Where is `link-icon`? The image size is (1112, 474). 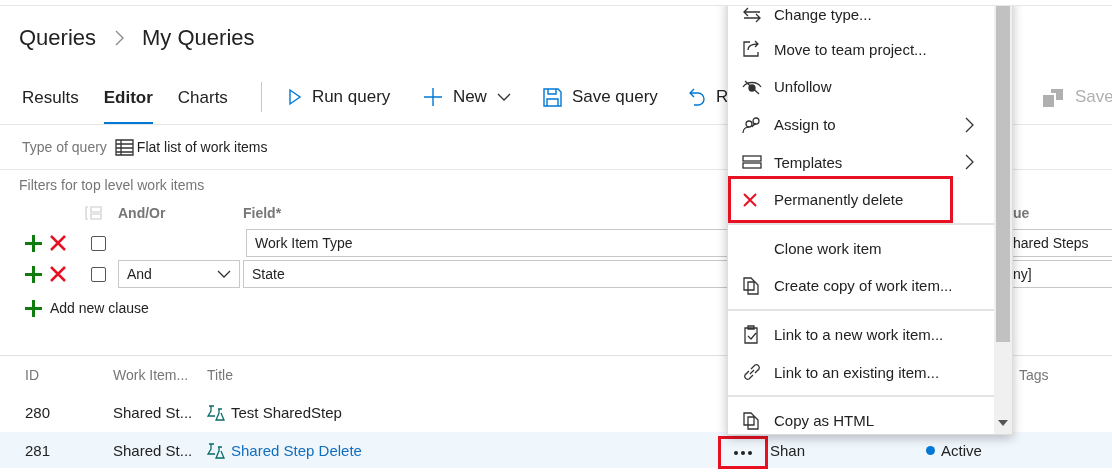 link-icon is located at coordinates (752, 372).